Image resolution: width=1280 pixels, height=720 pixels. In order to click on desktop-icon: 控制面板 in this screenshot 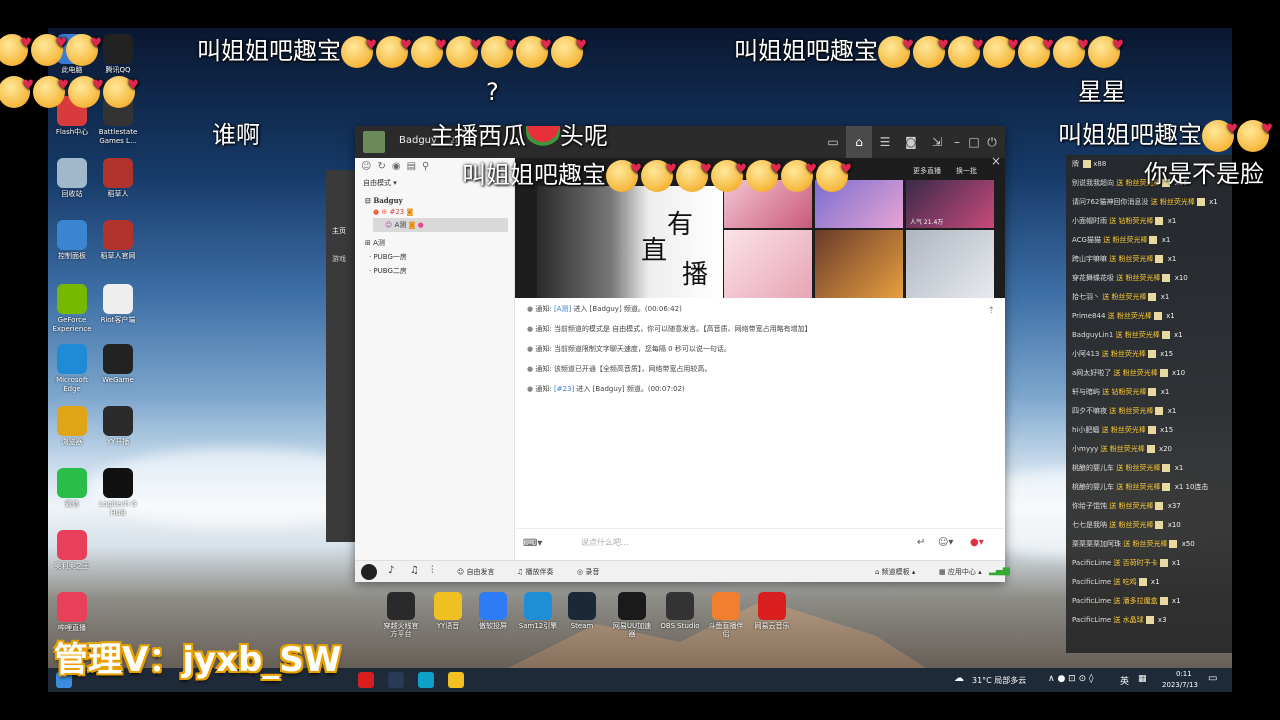, I will do `click(72, 240)`.